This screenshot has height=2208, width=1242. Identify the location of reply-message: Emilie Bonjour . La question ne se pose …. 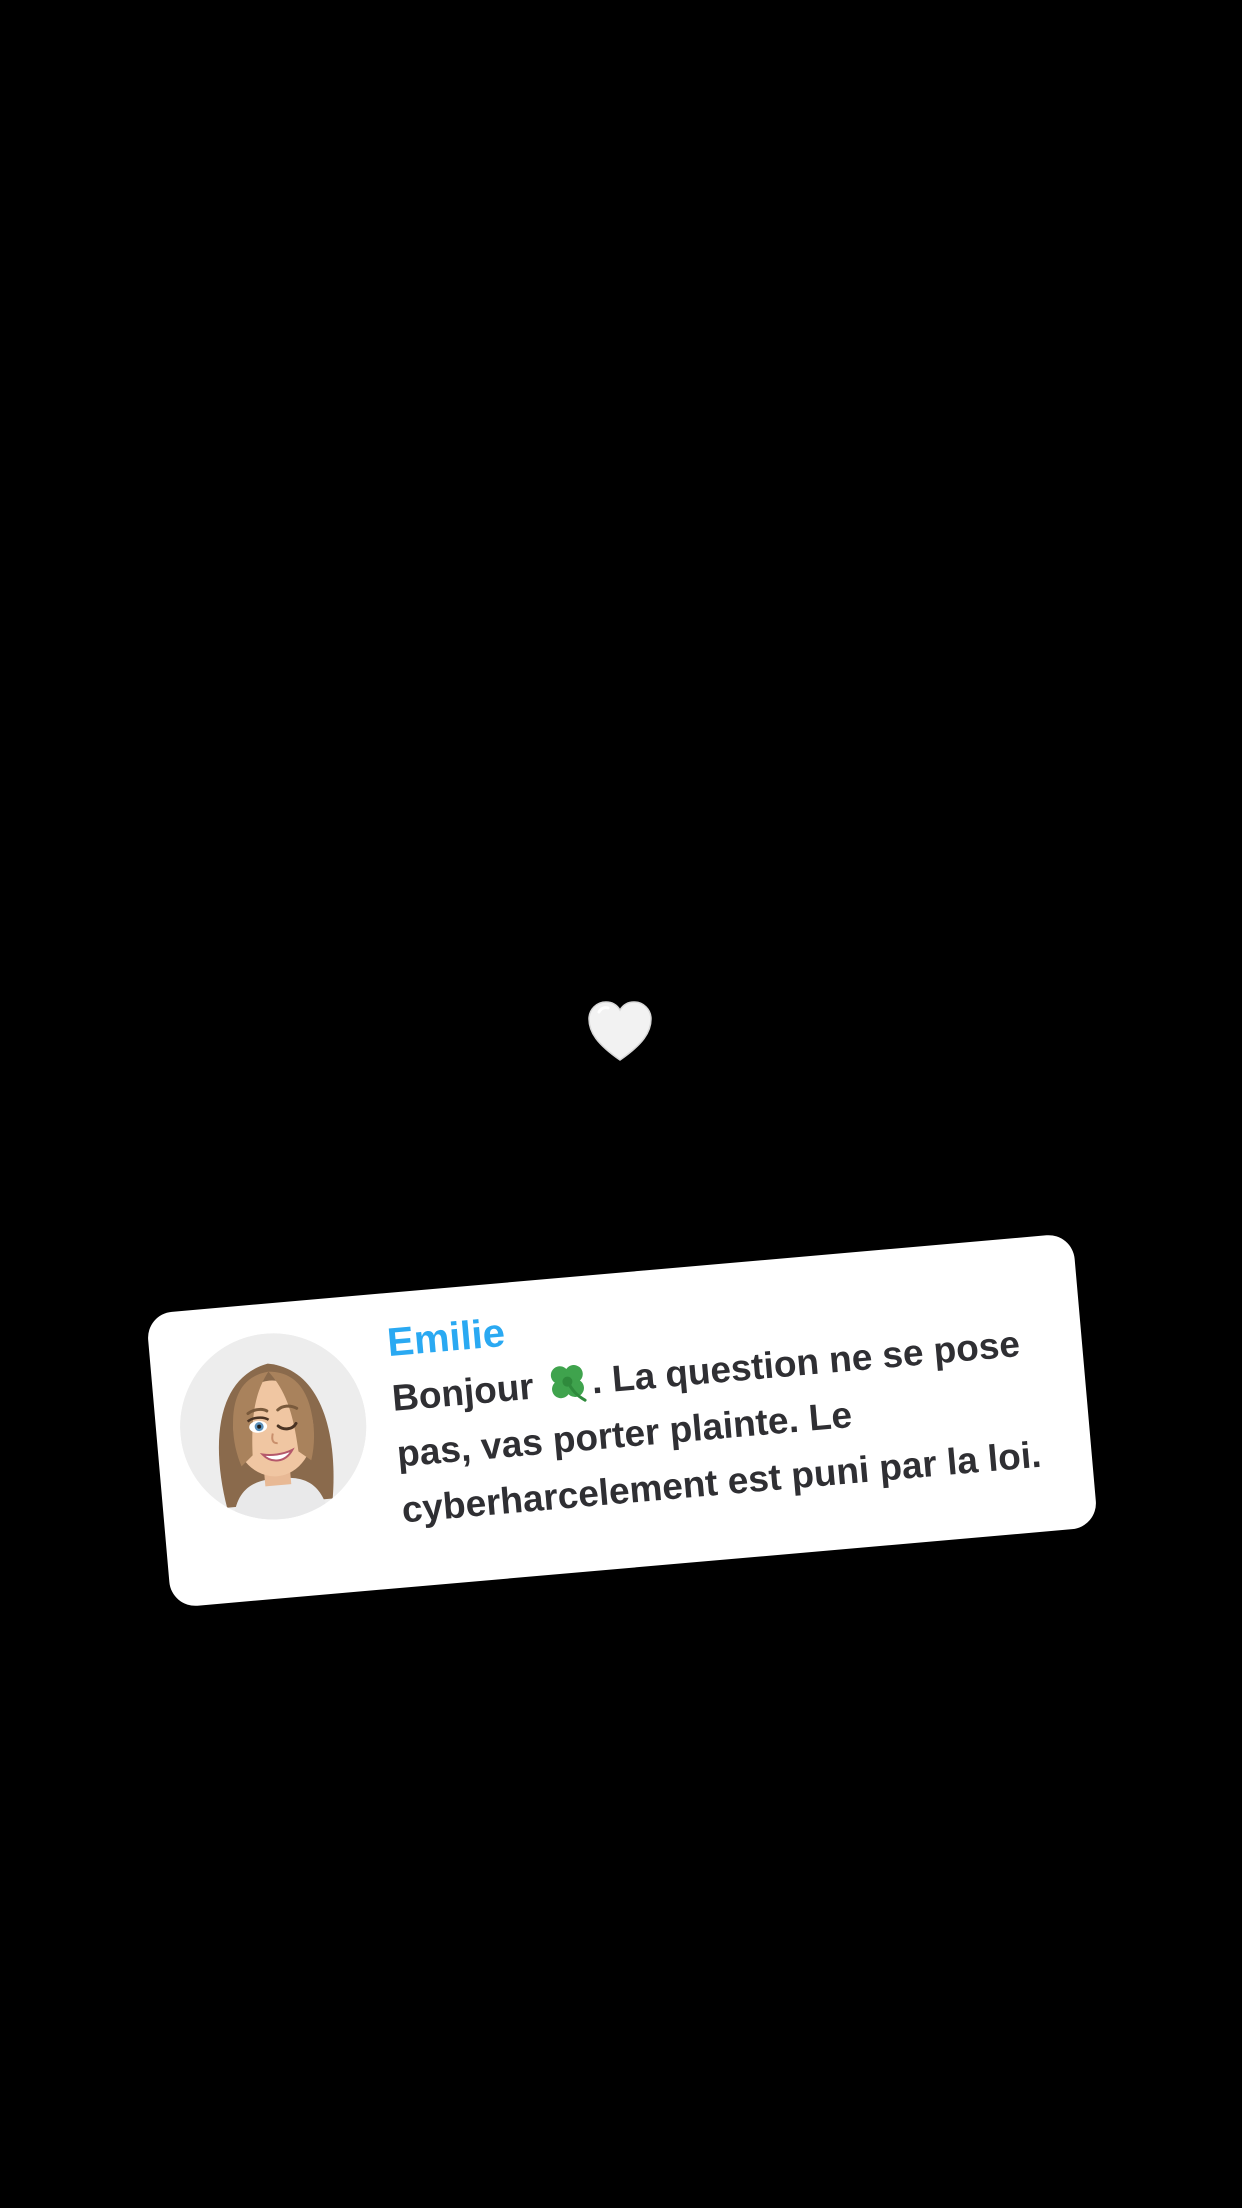
(728, 1400).